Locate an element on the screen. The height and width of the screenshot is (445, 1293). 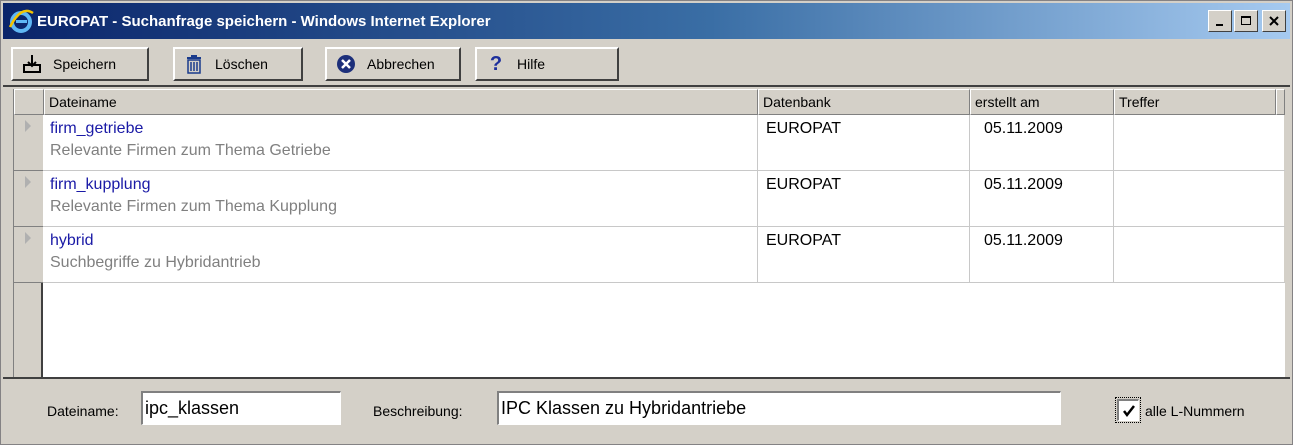
save-icon is located at coordinates (32, 64).